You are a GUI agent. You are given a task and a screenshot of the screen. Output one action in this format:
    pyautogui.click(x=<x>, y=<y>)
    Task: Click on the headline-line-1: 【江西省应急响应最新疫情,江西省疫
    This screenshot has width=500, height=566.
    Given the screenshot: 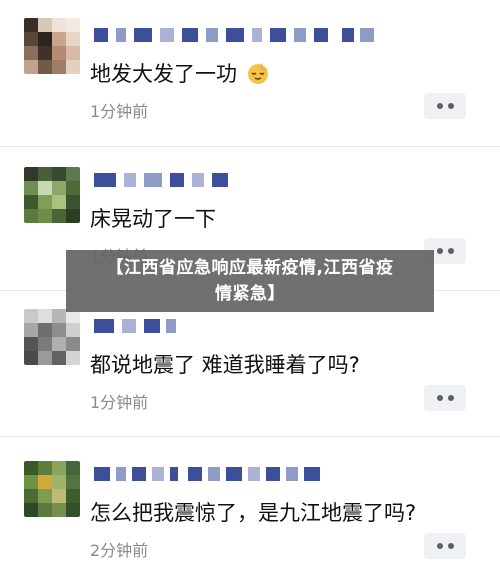 What is the action you would take?
    pyautogui.click(x=250, y=268)
    